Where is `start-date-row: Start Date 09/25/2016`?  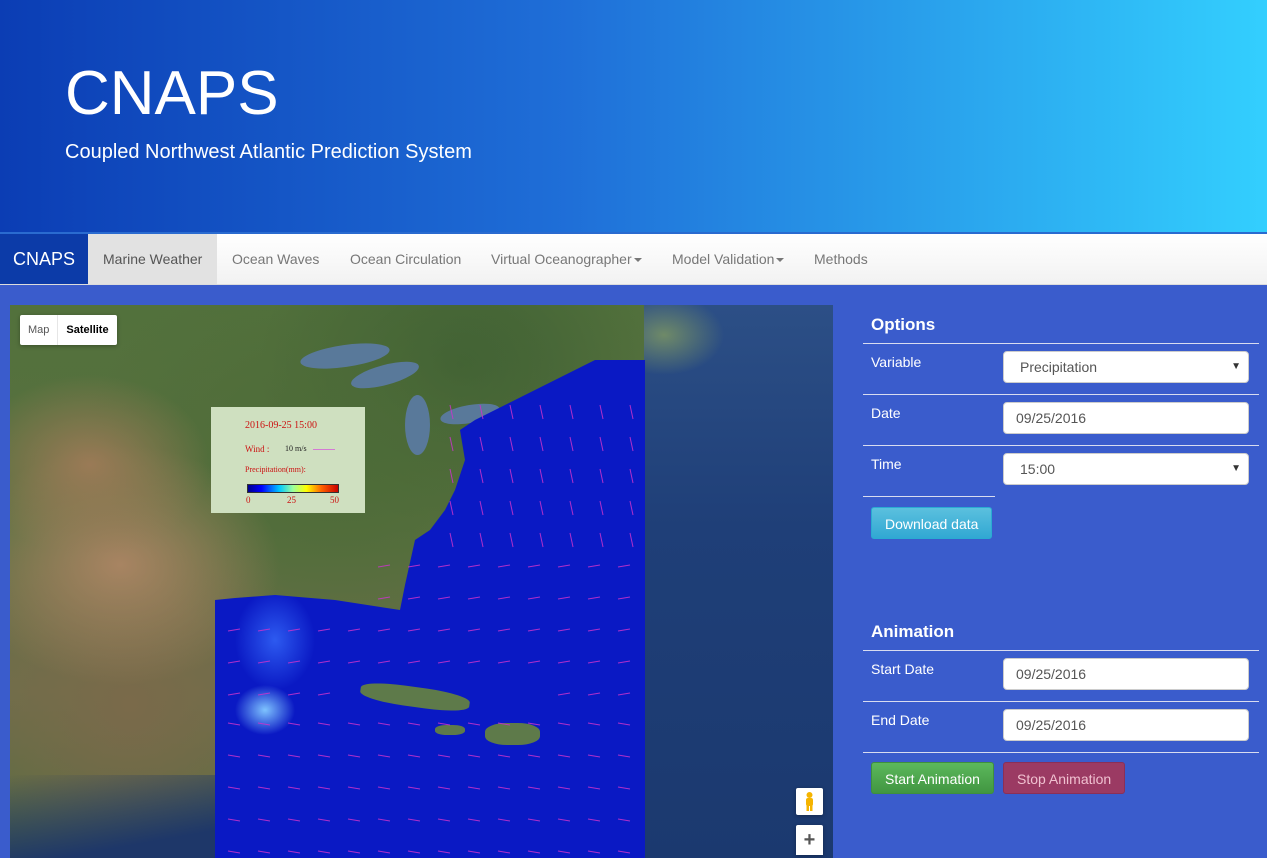 start-date-row: Start Date 09/25/2016 is located at coordinates (1061, 676).